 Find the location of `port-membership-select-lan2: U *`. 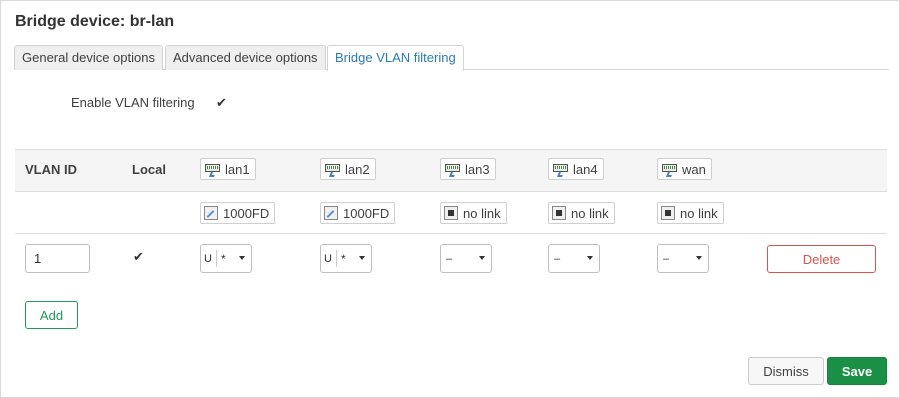

port-membership-select-lan2: U * is located at coordinates (346, 258).